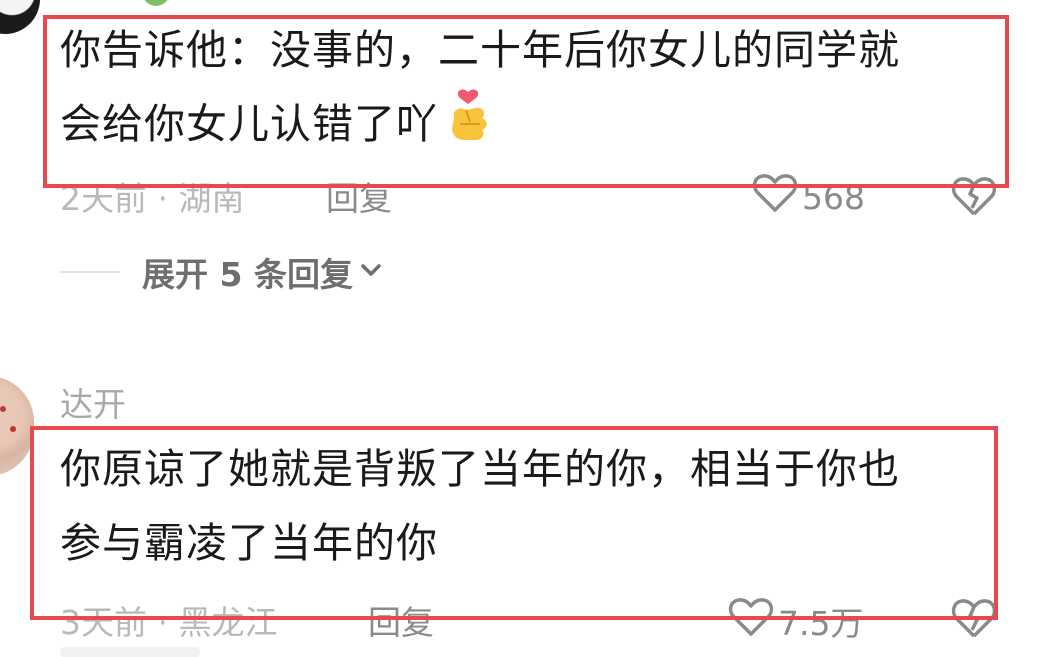 The image size is (1047, 657). Describe the element at coordinates (93, 402) in the screenshot. I see `comment-username: 达开` at that location.